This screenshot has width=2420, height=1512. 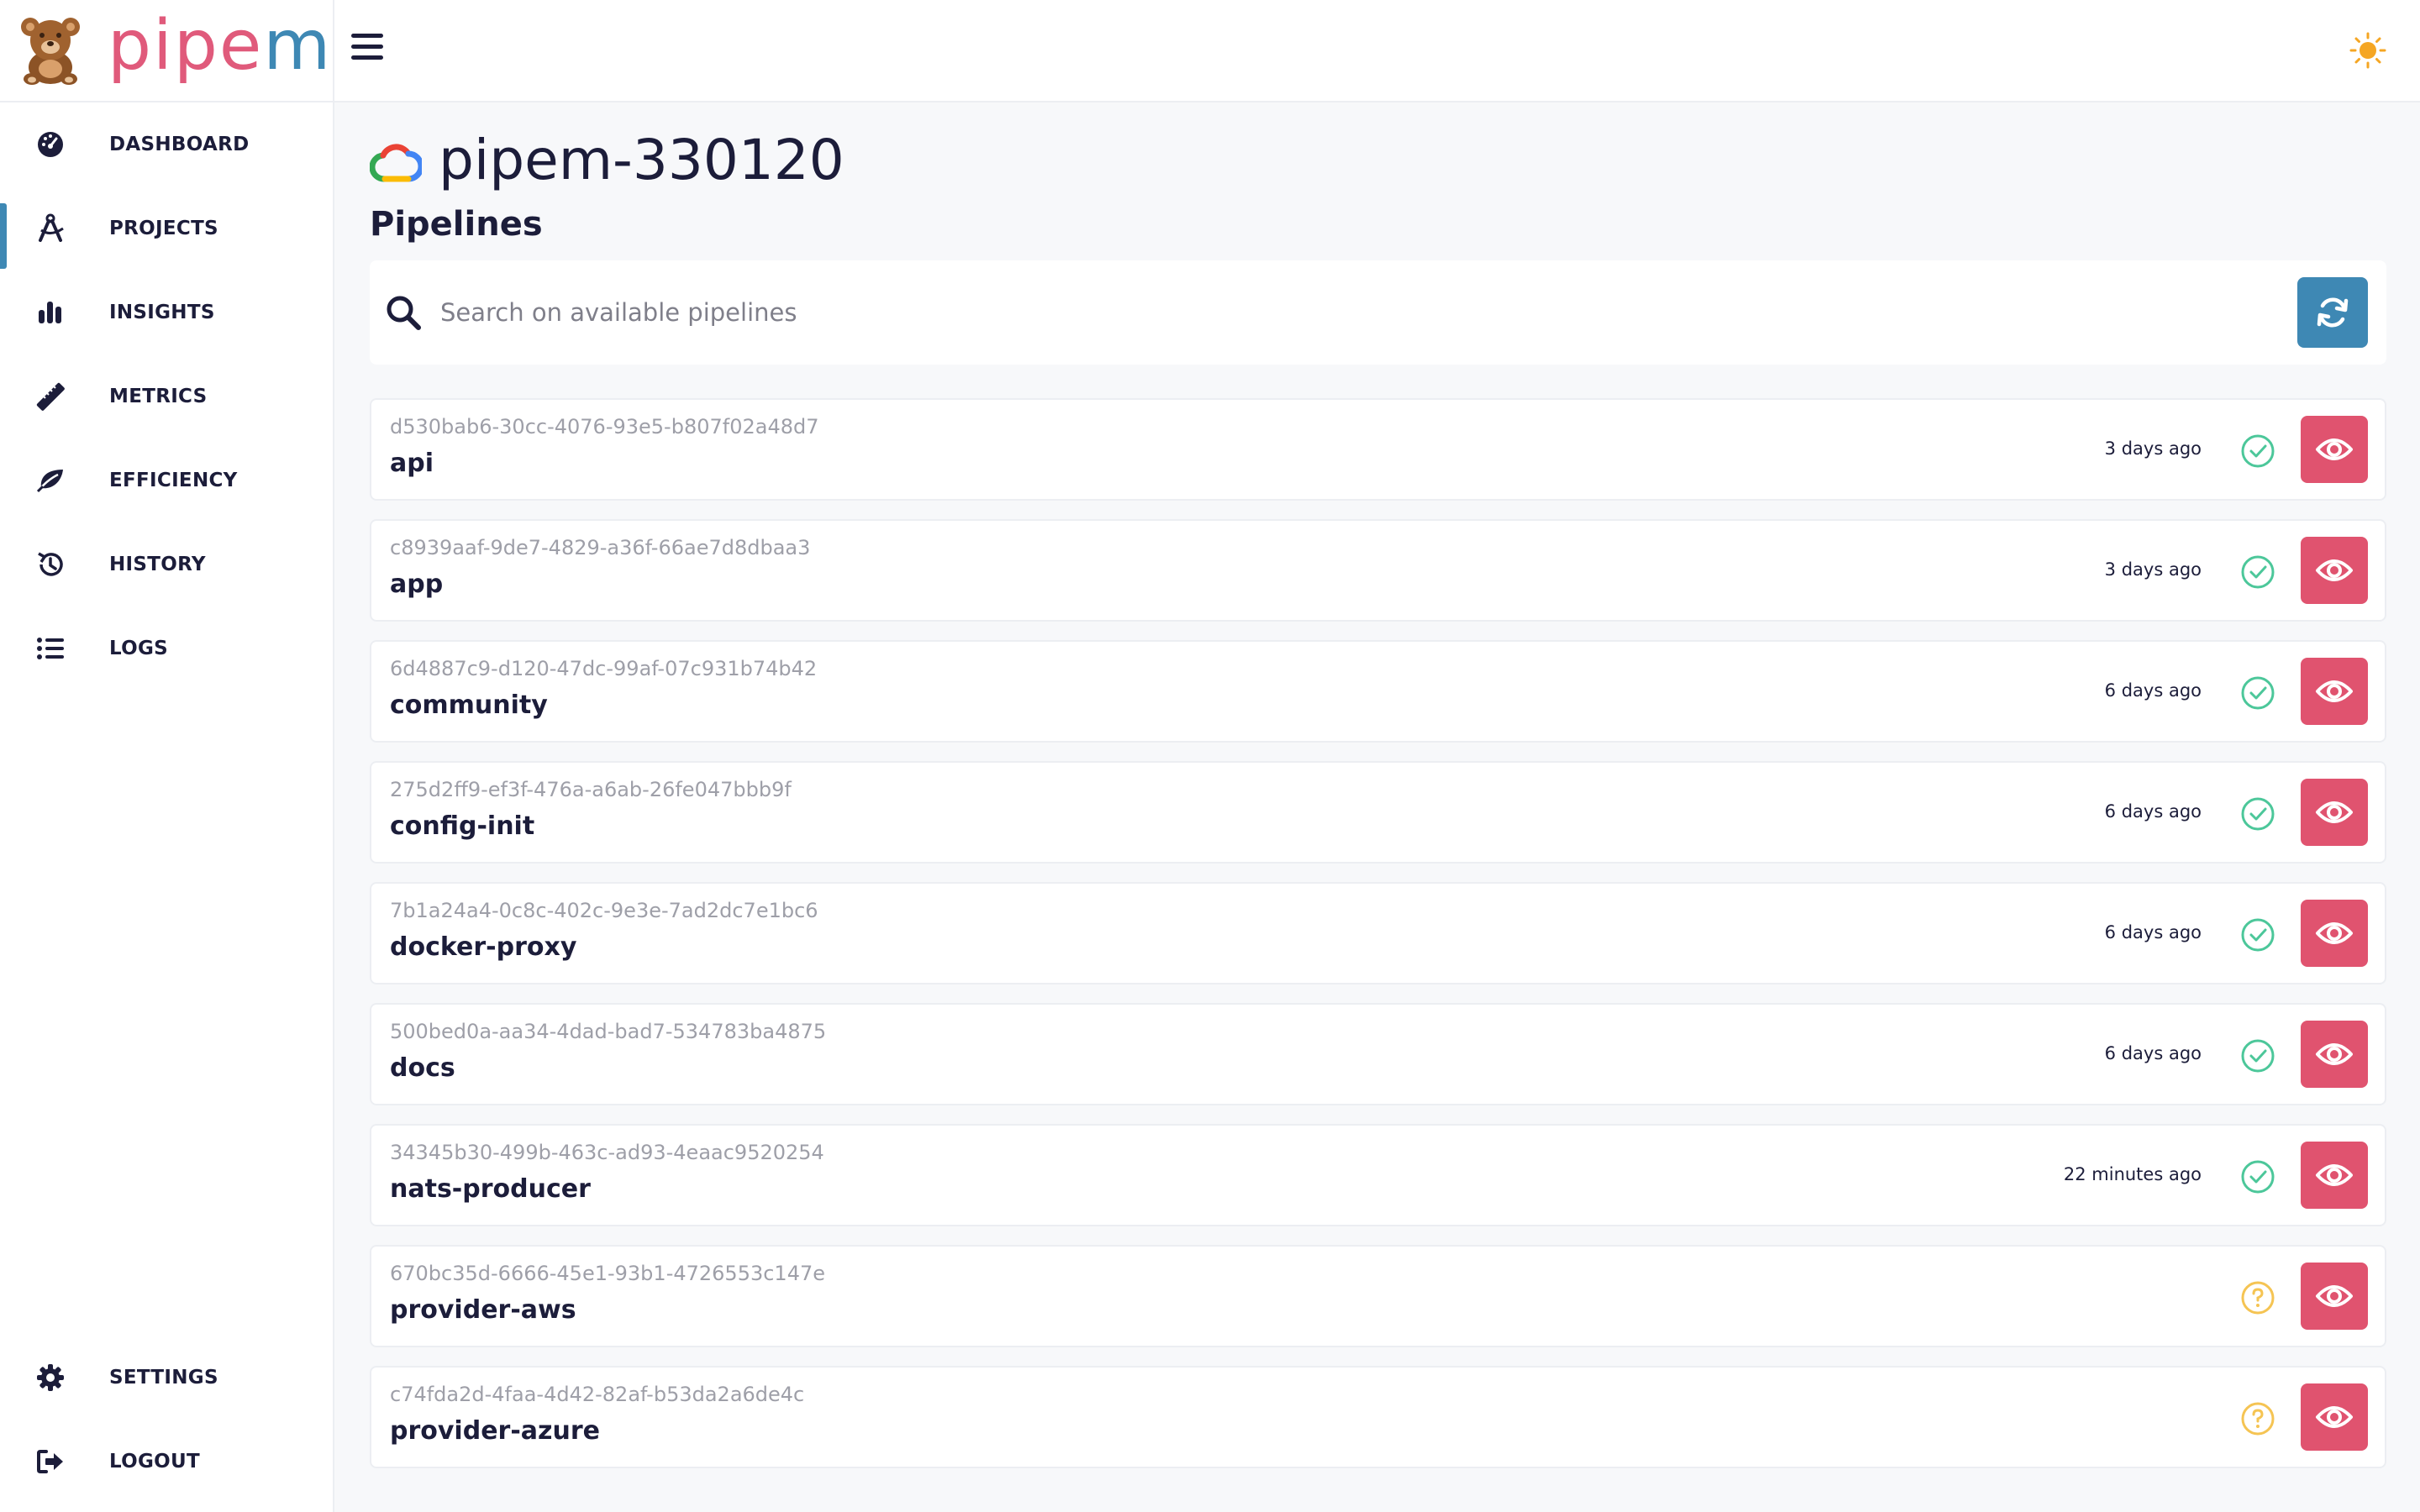 I want to click on sidebar-item-label: DASHBOARD, so click(x=180, y=144).